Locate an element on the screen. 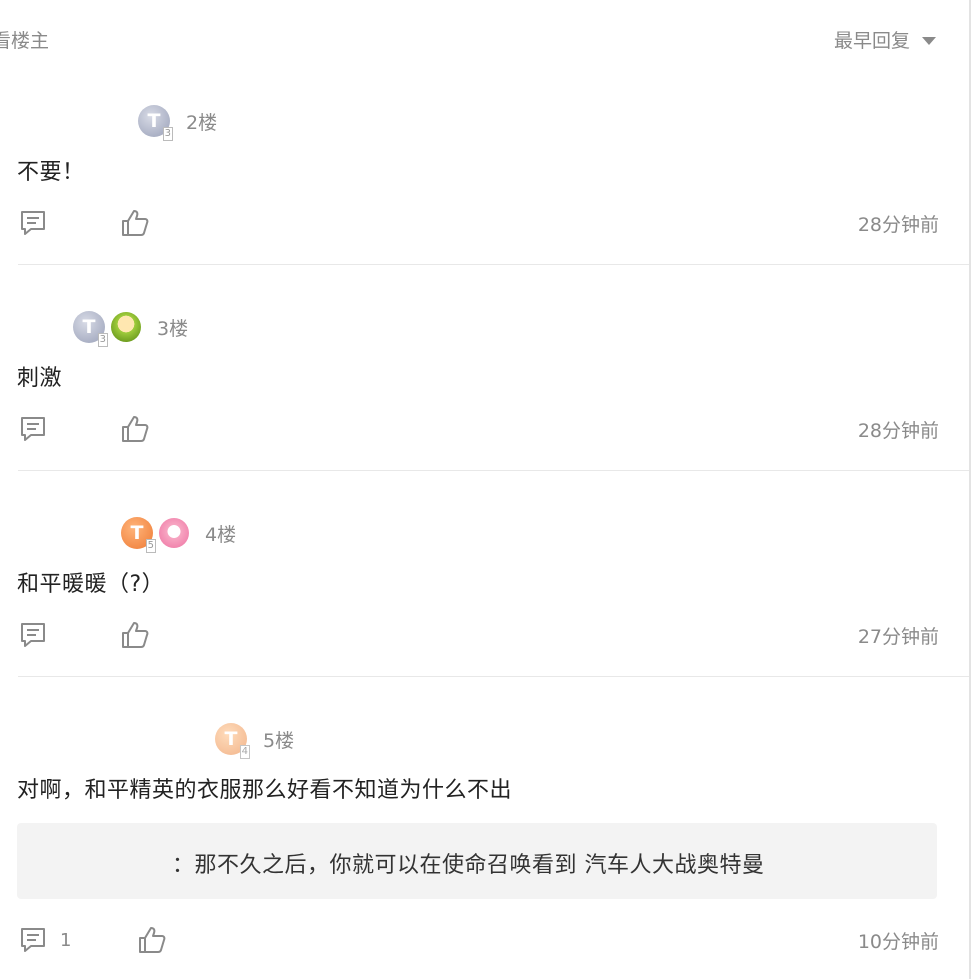 The height and width of the screenshot is (979, 971). caret-down-icon is located at coordinates (929, 40).